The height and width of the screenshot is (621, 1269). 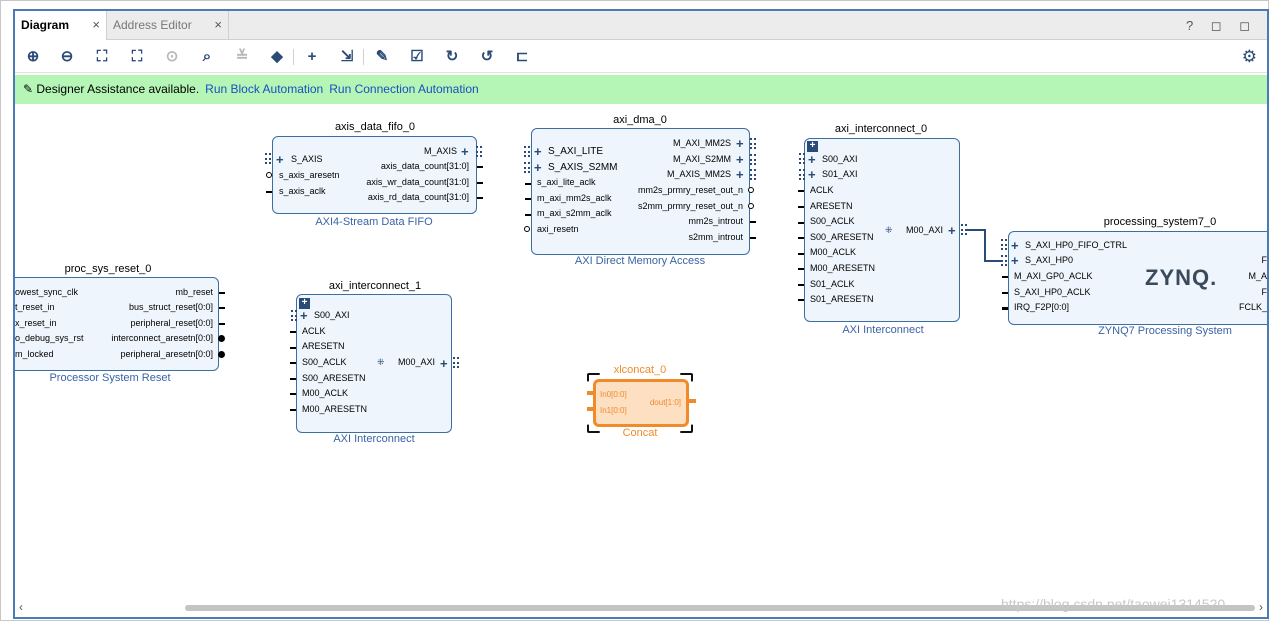 What do you see at coordinates (1221, 25) in the screenshot?
I see `window-controls: ? ◻ ◻` at bounding box center [1221, 25].